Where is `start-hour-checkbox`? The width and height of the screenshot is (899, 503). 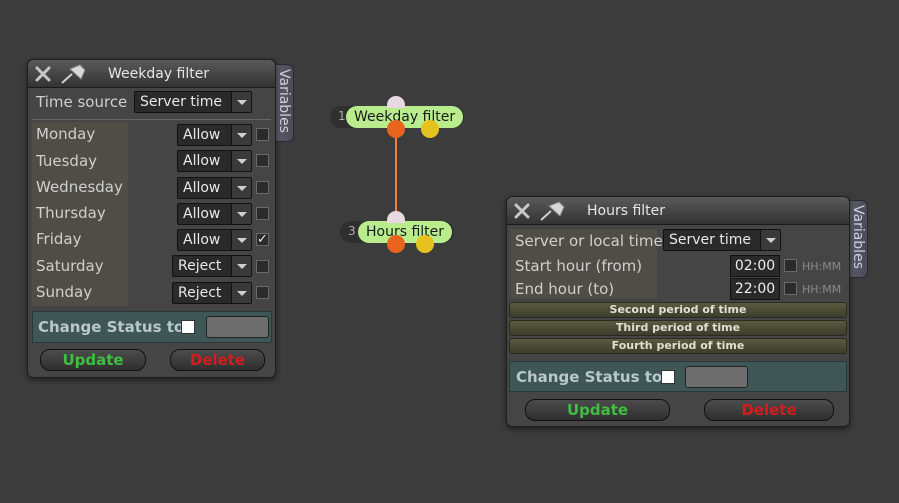 start-hour-checkbox is located at coordinates (790, 265).